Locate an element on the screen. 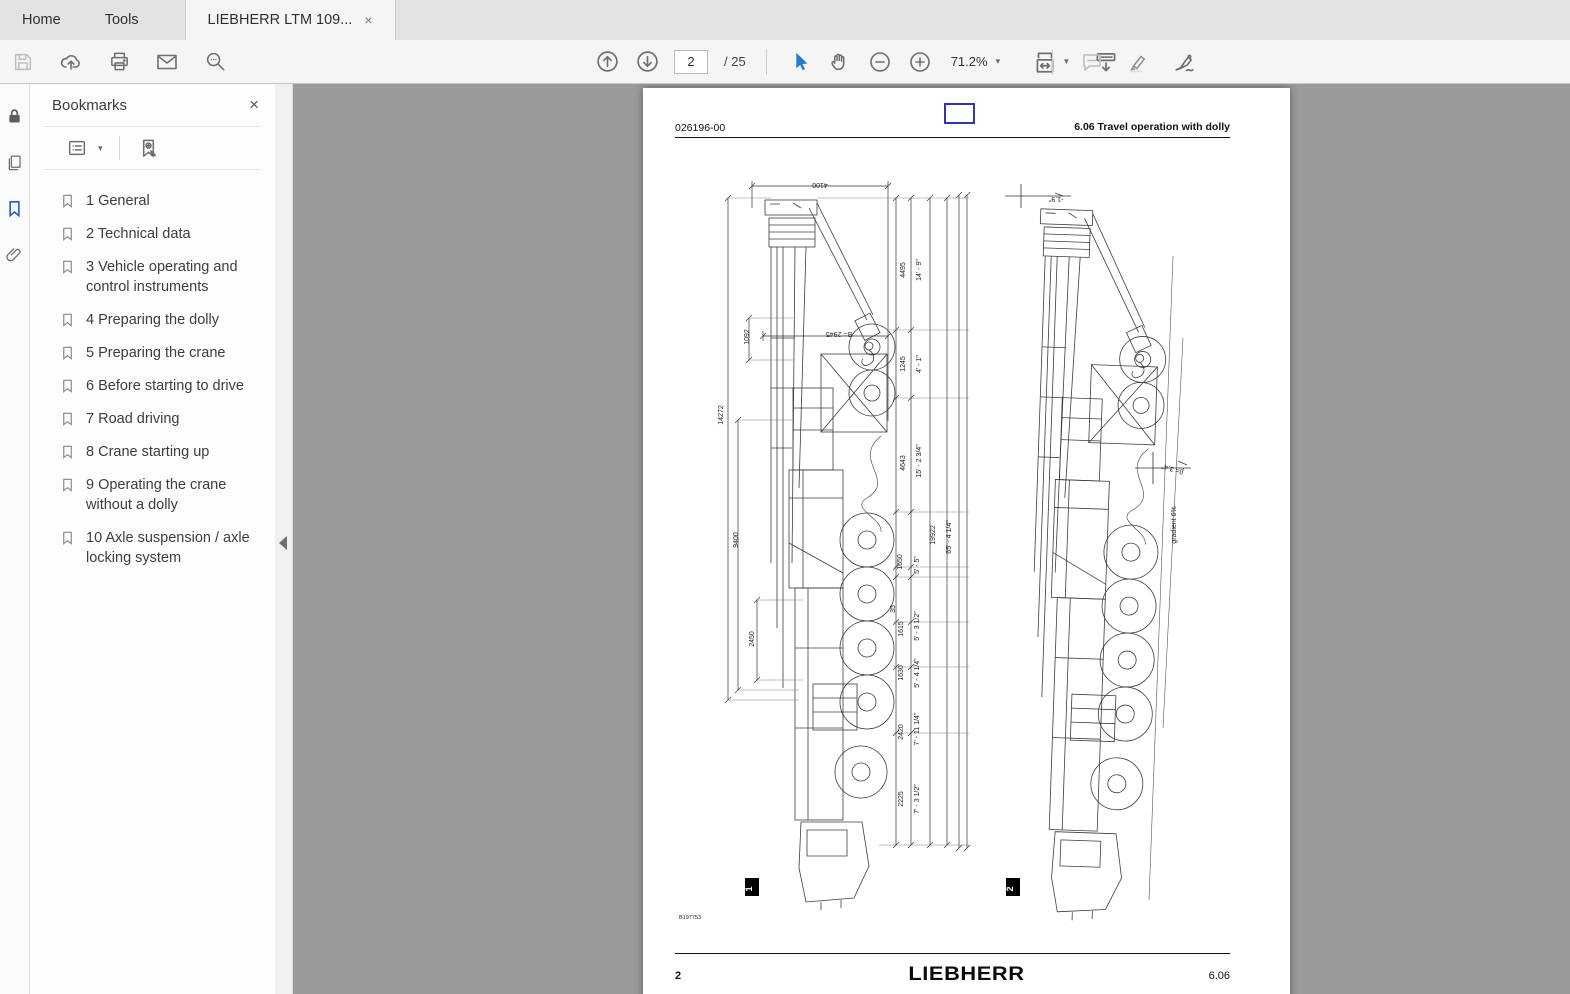 This screenshot has width=1570, height=994. zoom-in-button is located at coordinates (920, 62).